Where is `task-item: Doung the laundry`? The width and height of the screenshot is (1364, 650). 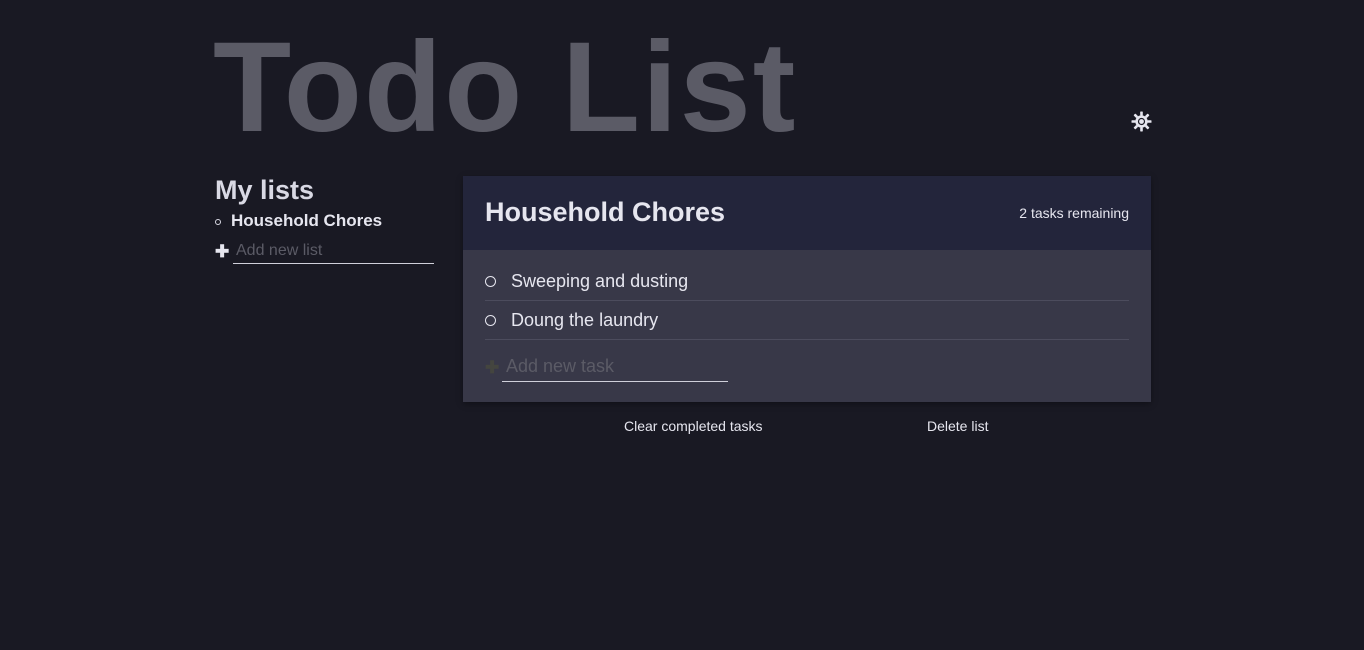
task-item: Doung the laundry is located at coordinates (807, 320).